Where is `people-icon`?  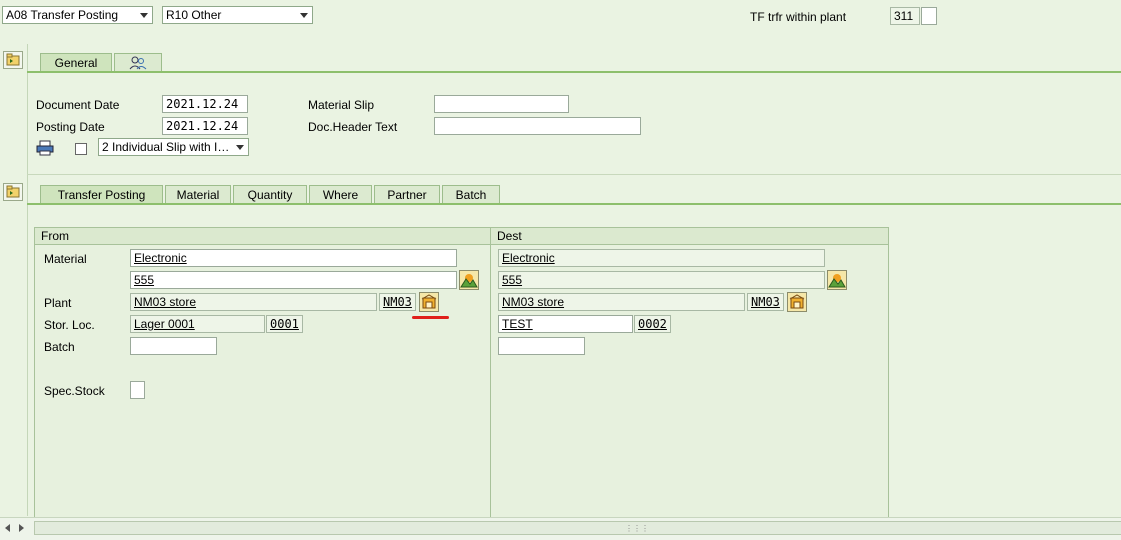
people-icon is located at coordinates (138, 63).